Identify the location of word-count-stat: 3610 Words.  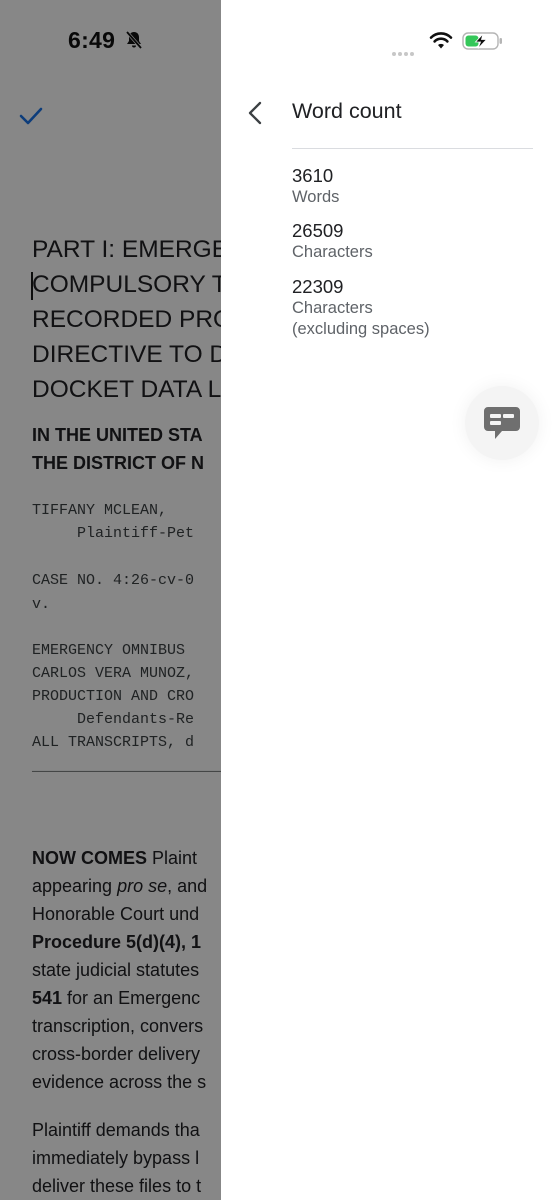
(315, 186).